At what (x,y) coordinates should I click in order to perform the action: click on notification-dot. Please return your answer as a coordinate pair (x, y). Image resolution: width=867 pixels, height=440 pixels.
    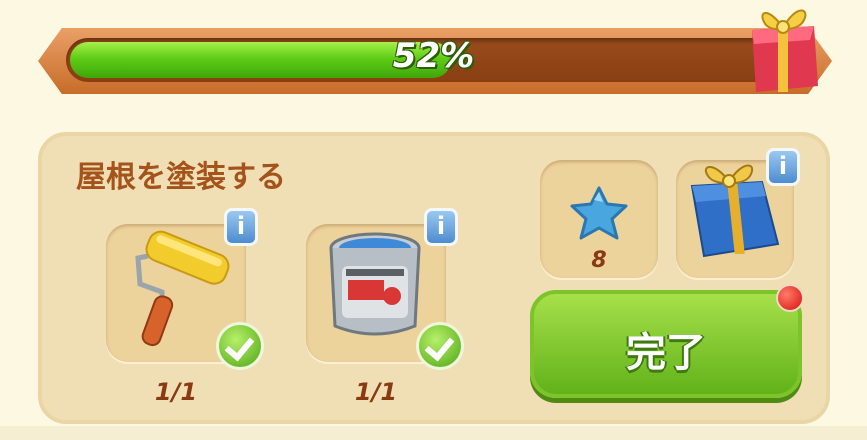
    Looking at the image, I should click on (790, 298).